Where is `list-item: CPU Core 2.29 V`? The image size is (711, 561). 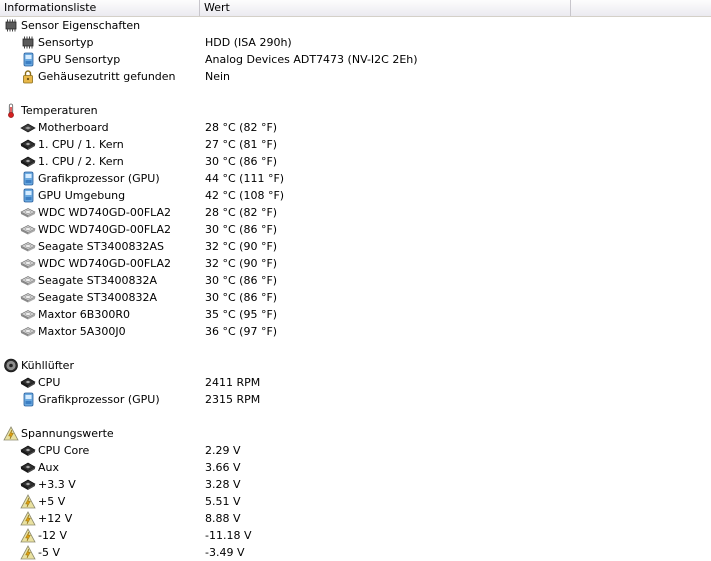 list-item: CPU Core 2.29 V is located at coordinates (355, 450).